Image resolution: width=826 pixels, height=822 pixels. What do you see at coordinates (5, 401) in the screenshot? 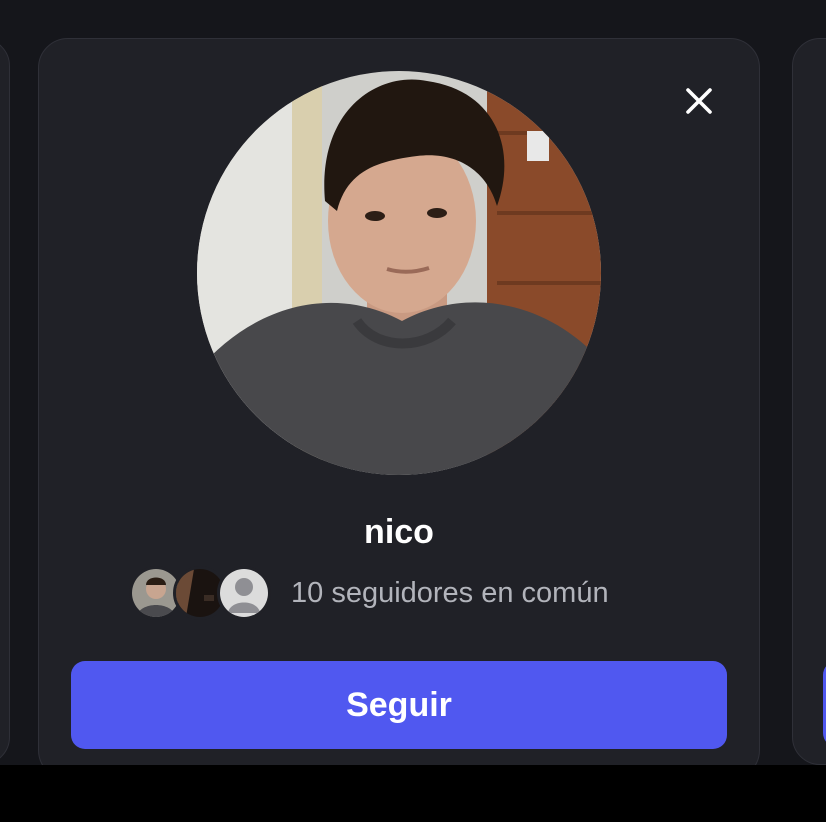
I see `previous-suggestion-card` at bounding box center [5, 401].